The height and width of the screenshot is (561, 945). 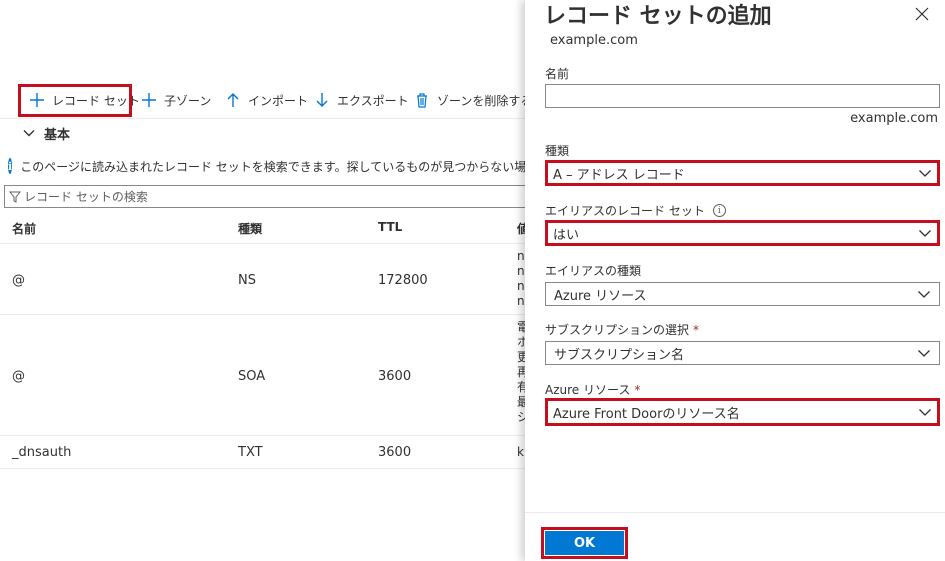 I want to click on row-name: _dnsauth, so click(x=41, y=452).